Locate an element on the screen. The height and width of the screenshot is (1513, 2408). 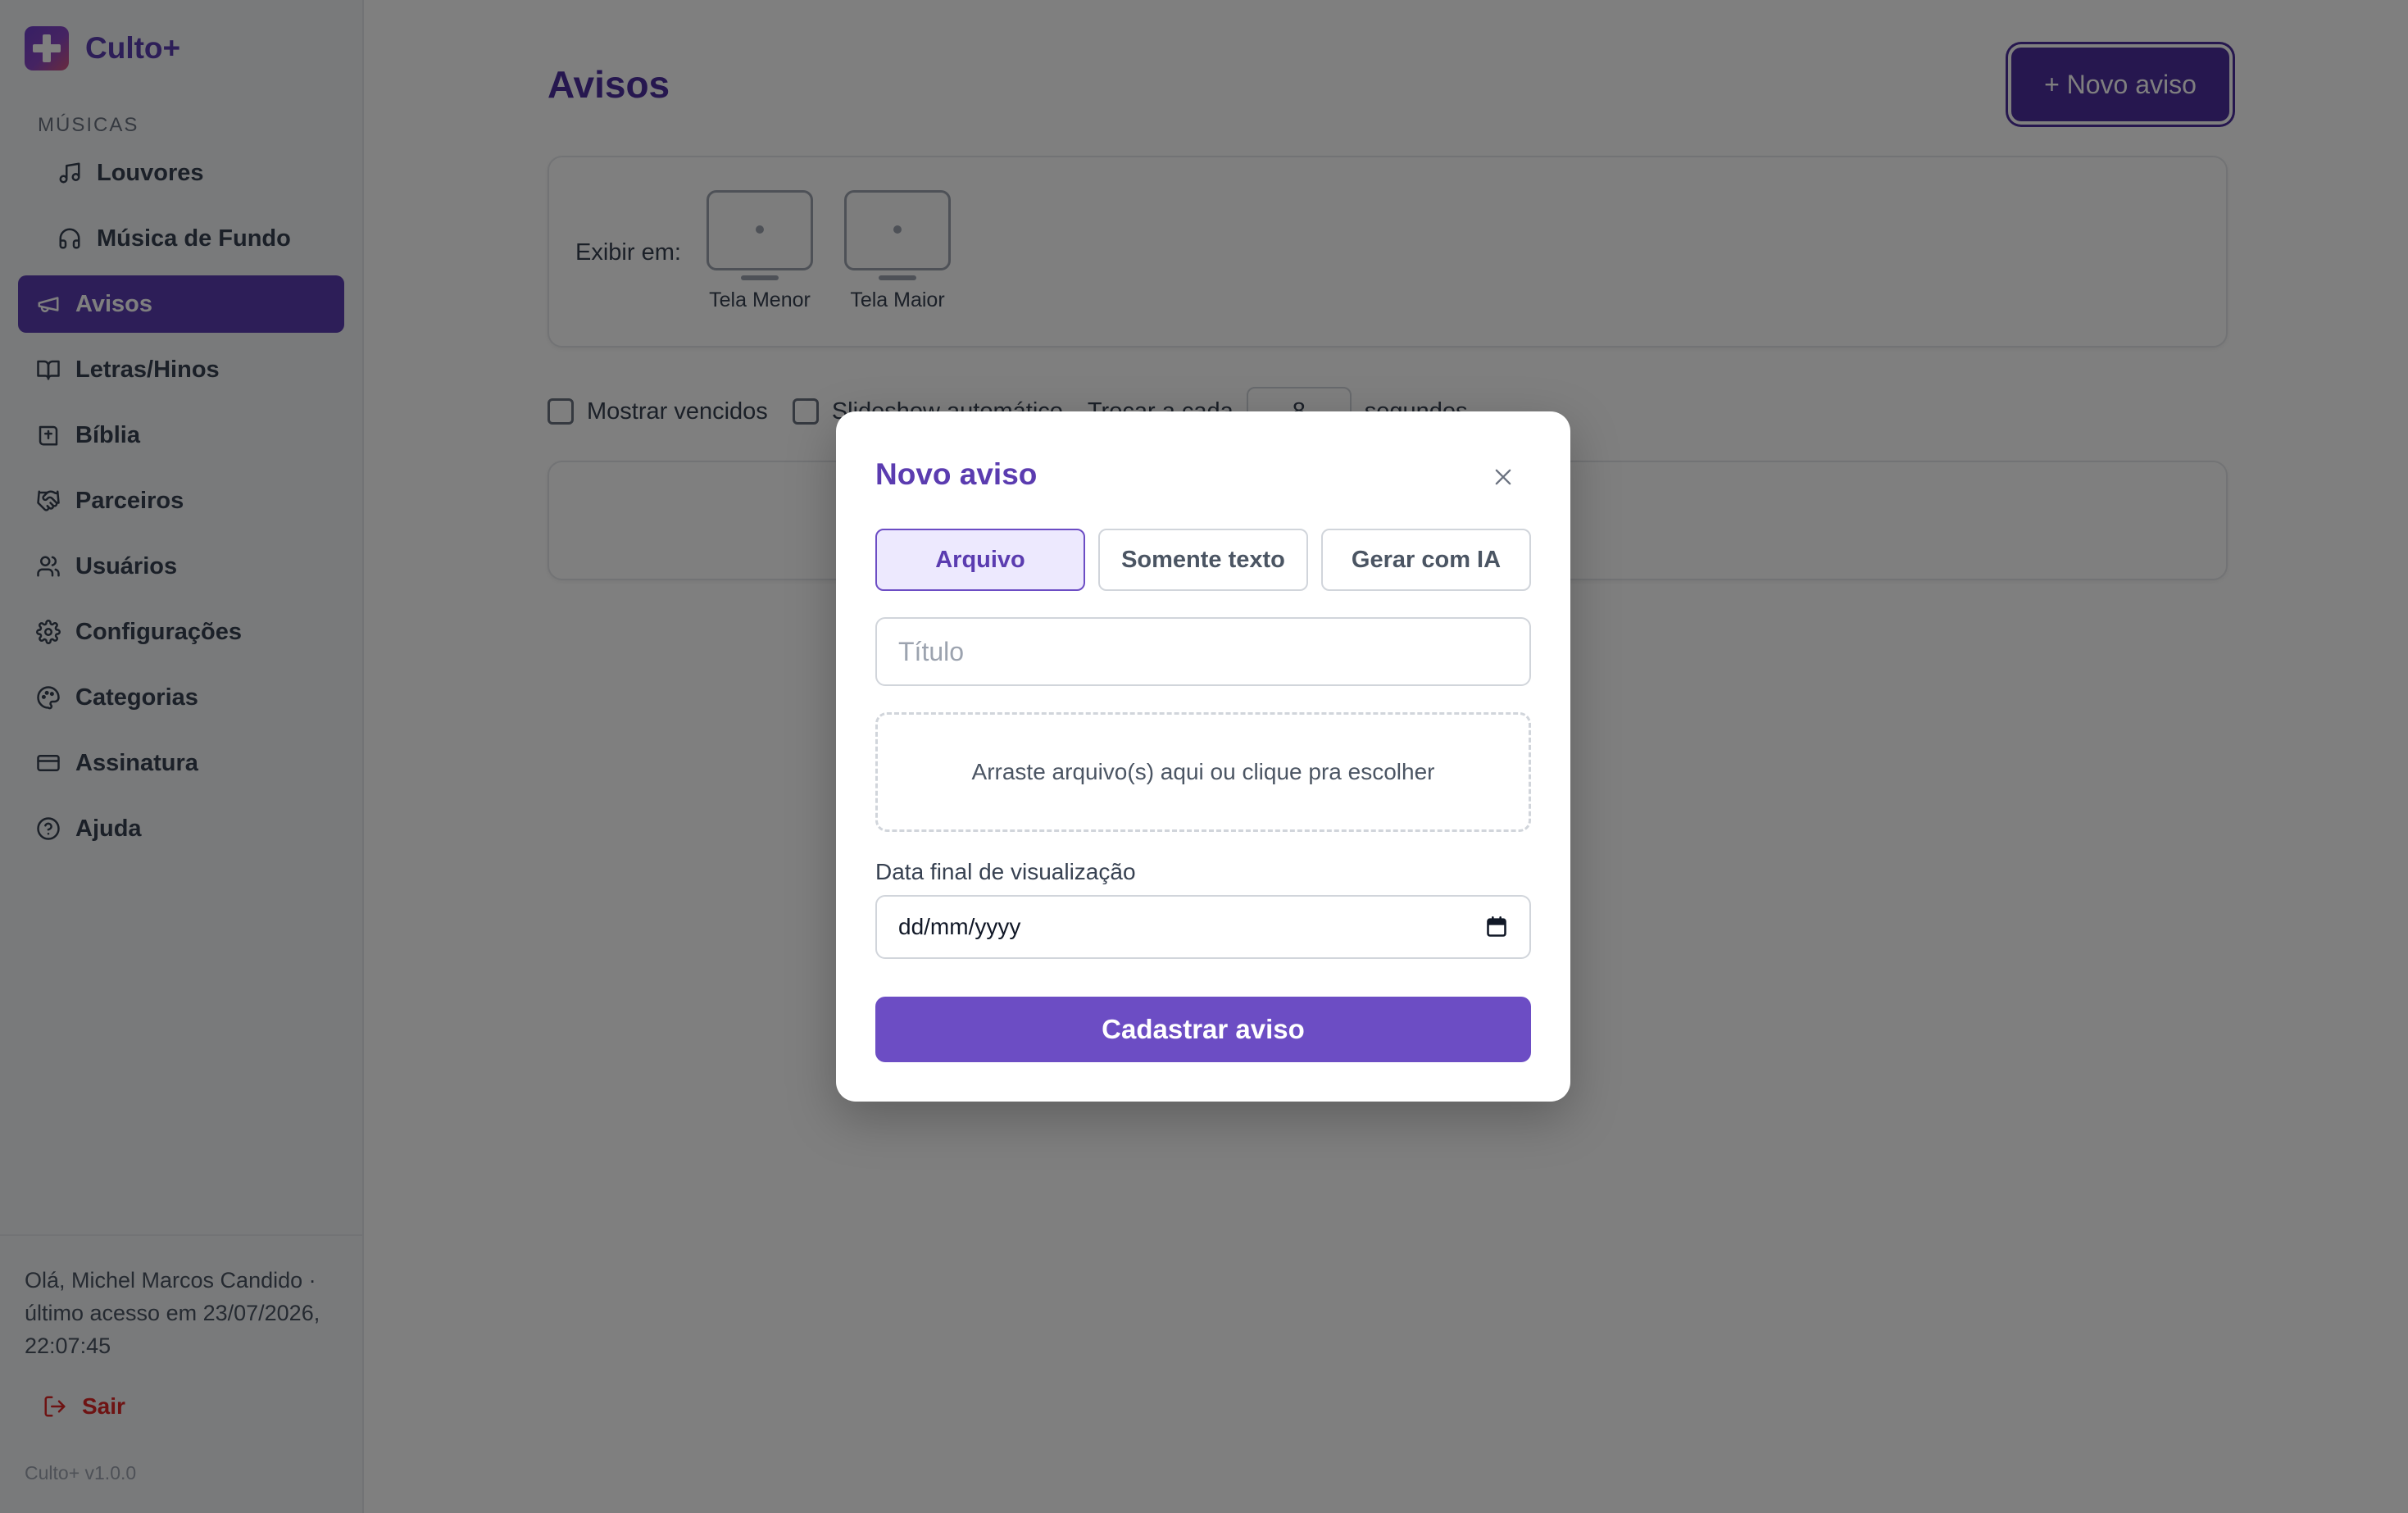
close-button is located at coordinates (1503, 477).